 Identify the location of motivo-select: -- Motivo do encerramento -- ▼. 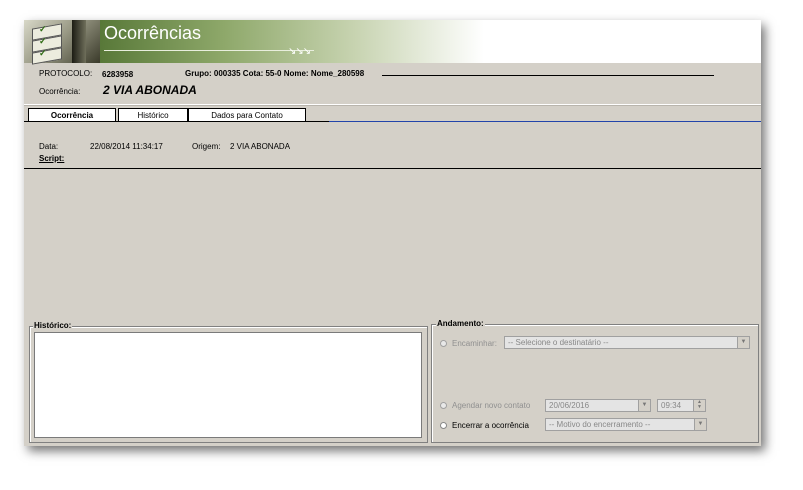
(626, 424).